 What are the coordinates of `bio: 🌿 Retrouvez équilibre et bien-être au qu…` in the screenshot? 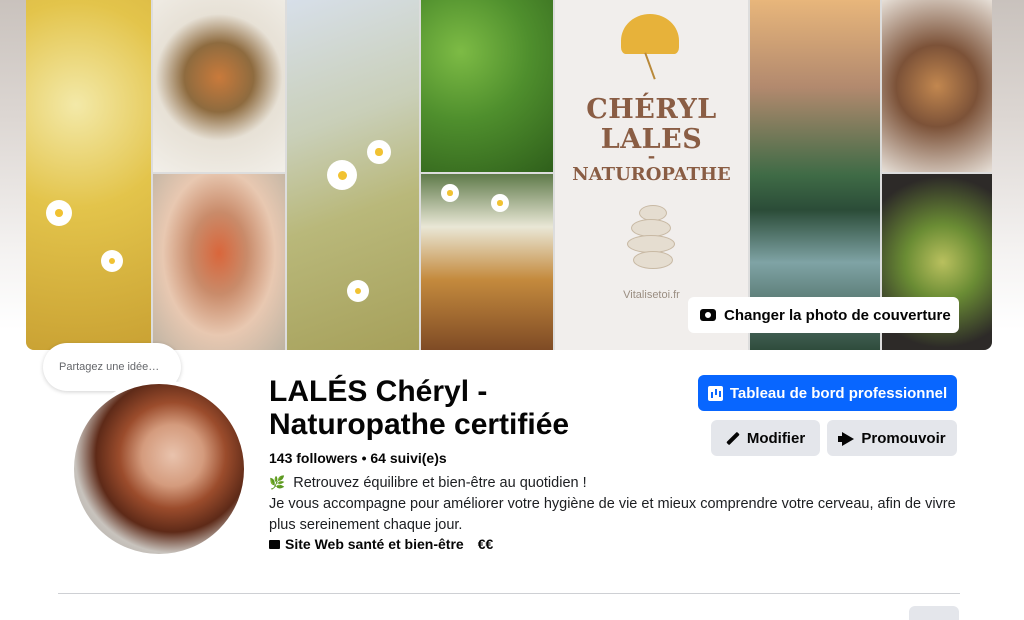 It's located at (614, 504).